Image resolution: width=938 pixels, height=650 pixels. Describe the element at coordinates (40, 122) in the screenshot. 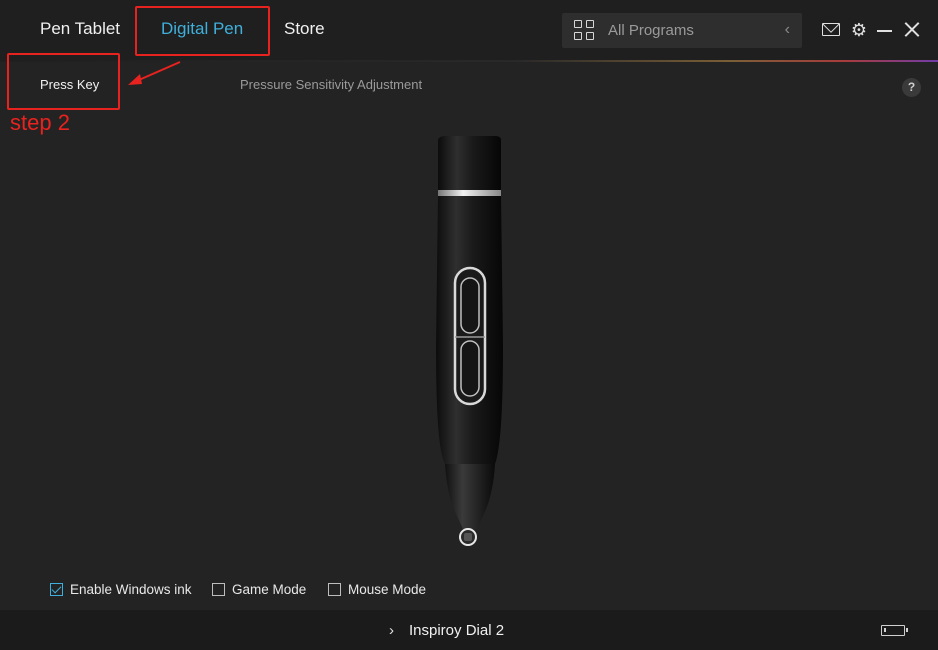

I see `step-label: step 2` at that location.